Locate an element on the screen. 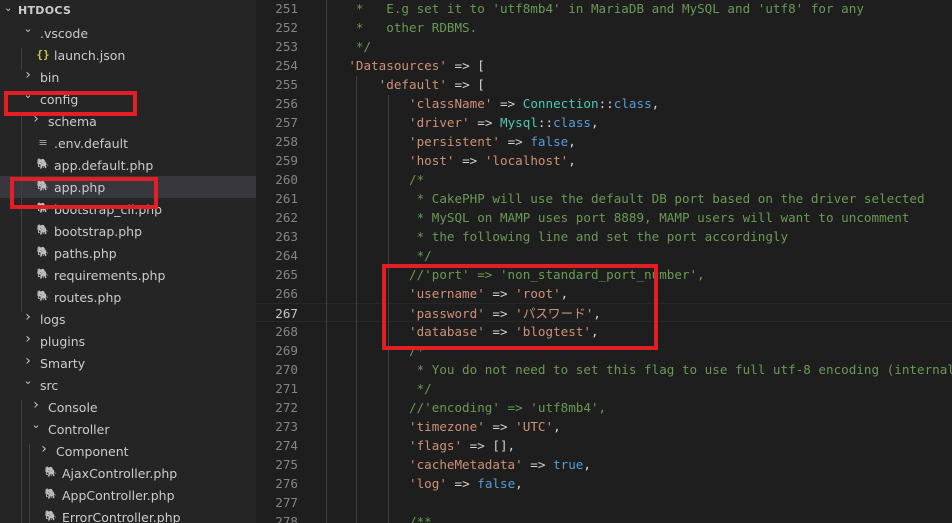  tree-item-label: src is located at coordinates (49, 385).